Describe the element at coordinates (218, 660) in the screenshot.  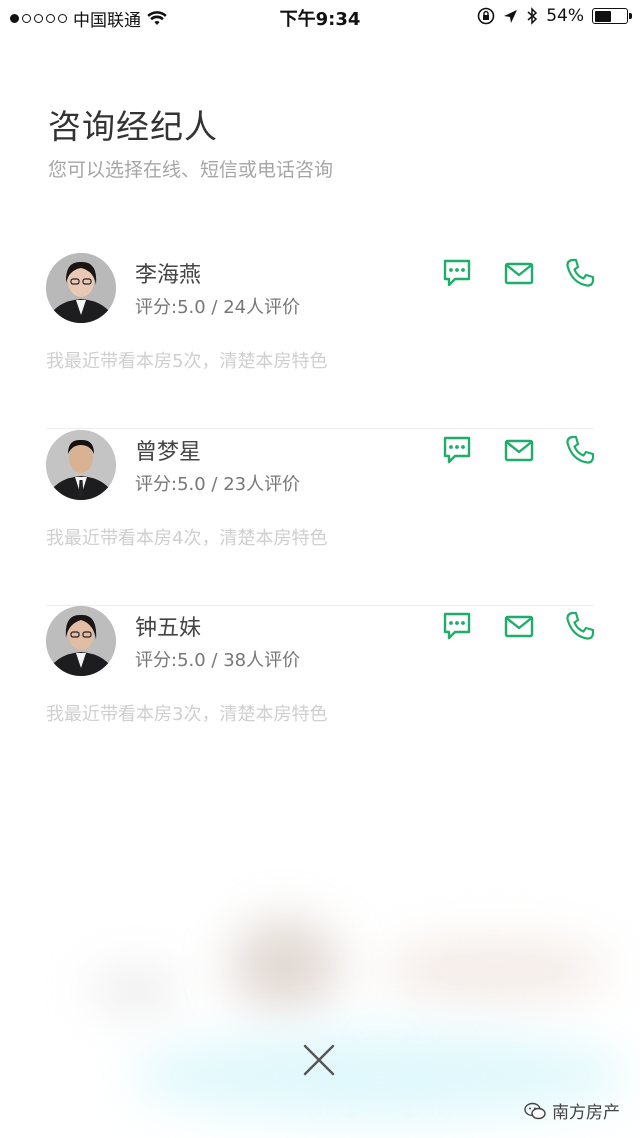
I see `agent-rating: 评分:5.0 / 38人评价` at that location.